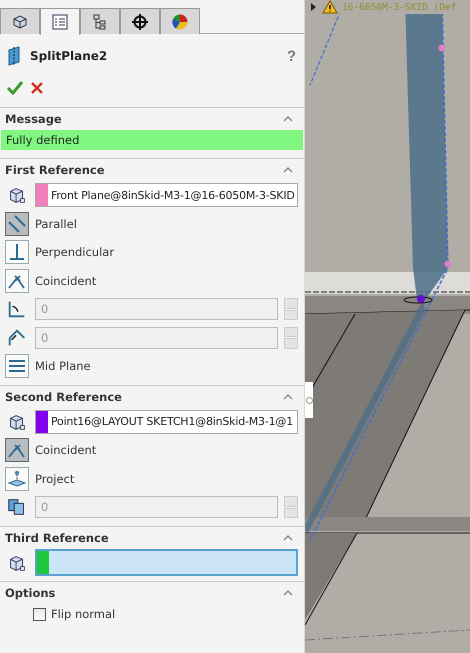  I want to click on perpendicular-toggle-button, so click(17, 252).